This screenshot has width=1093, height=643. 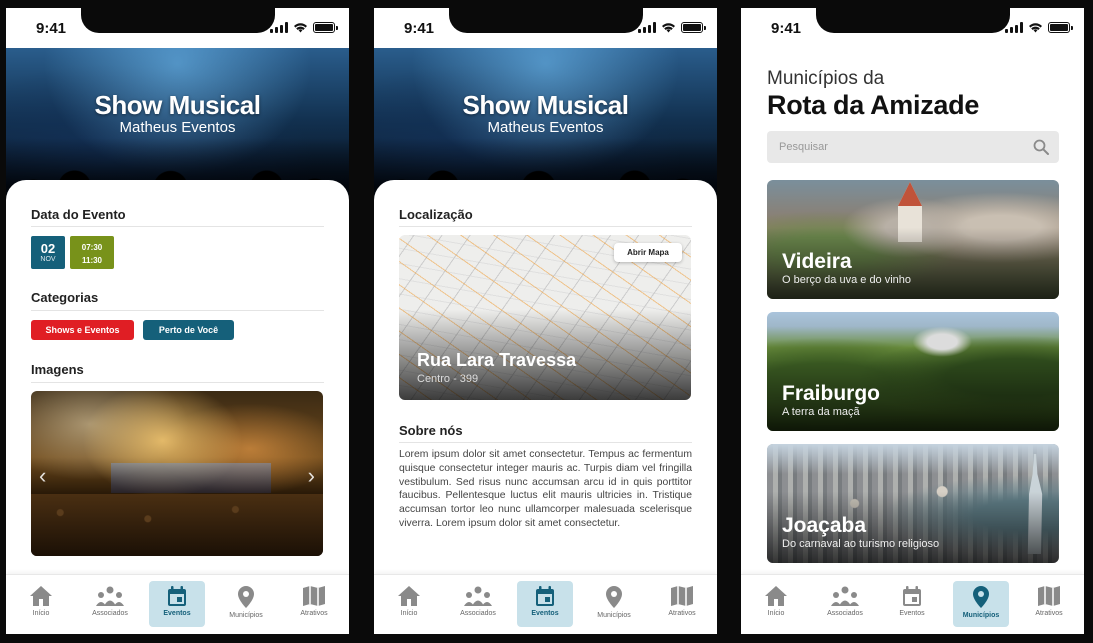 I want to click on address-district: Centro - 399, so click(x=448, y=379).